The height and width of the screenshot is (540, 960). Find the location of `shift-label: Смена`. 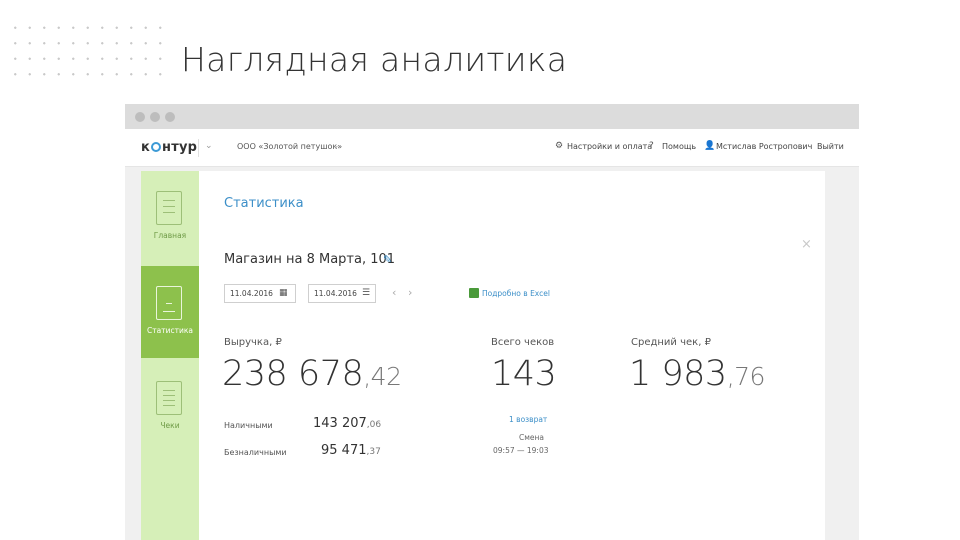

shift-label: Смена is located at coordinates (532, 437).